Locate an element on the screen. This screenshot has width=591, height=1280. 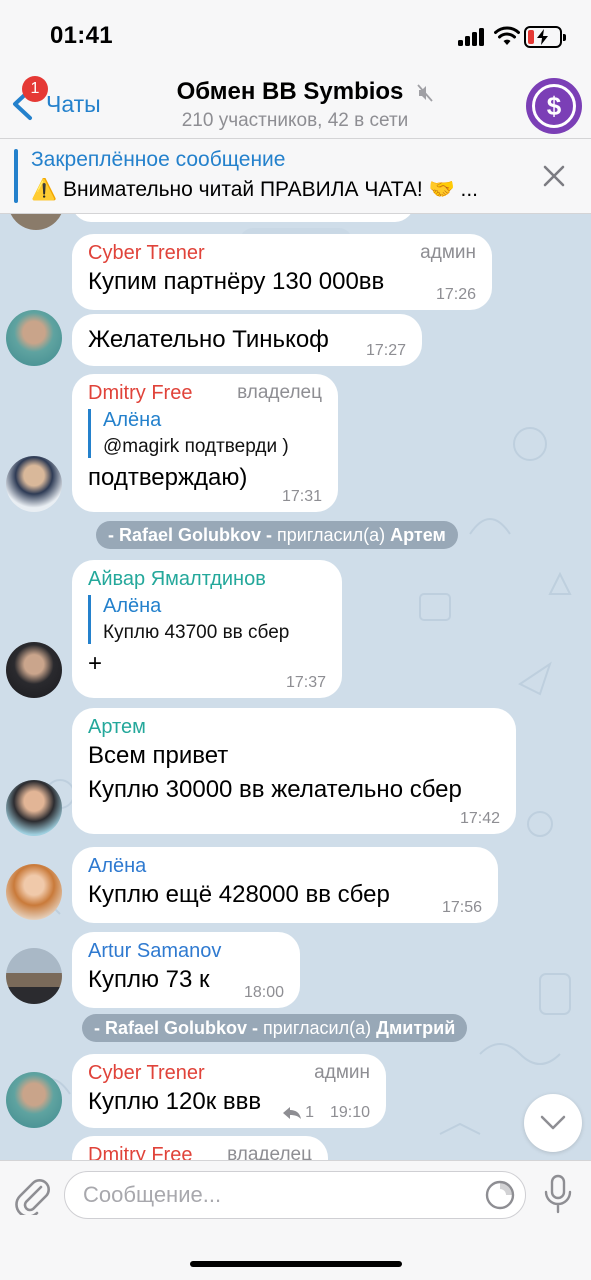
status-bar: 01:41 is located at coordinates (295, 35).